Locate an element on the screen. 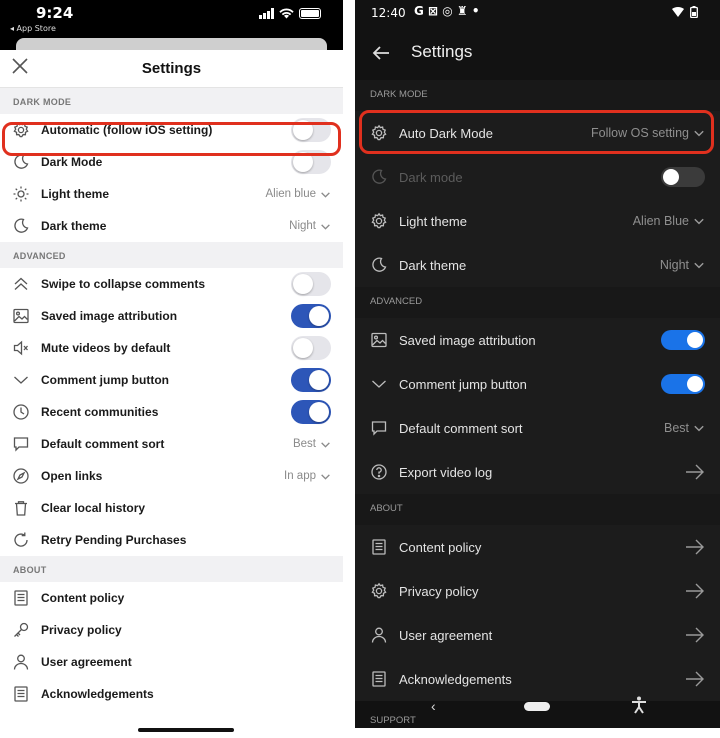  comment-icon is located at coordinates (379, 428).